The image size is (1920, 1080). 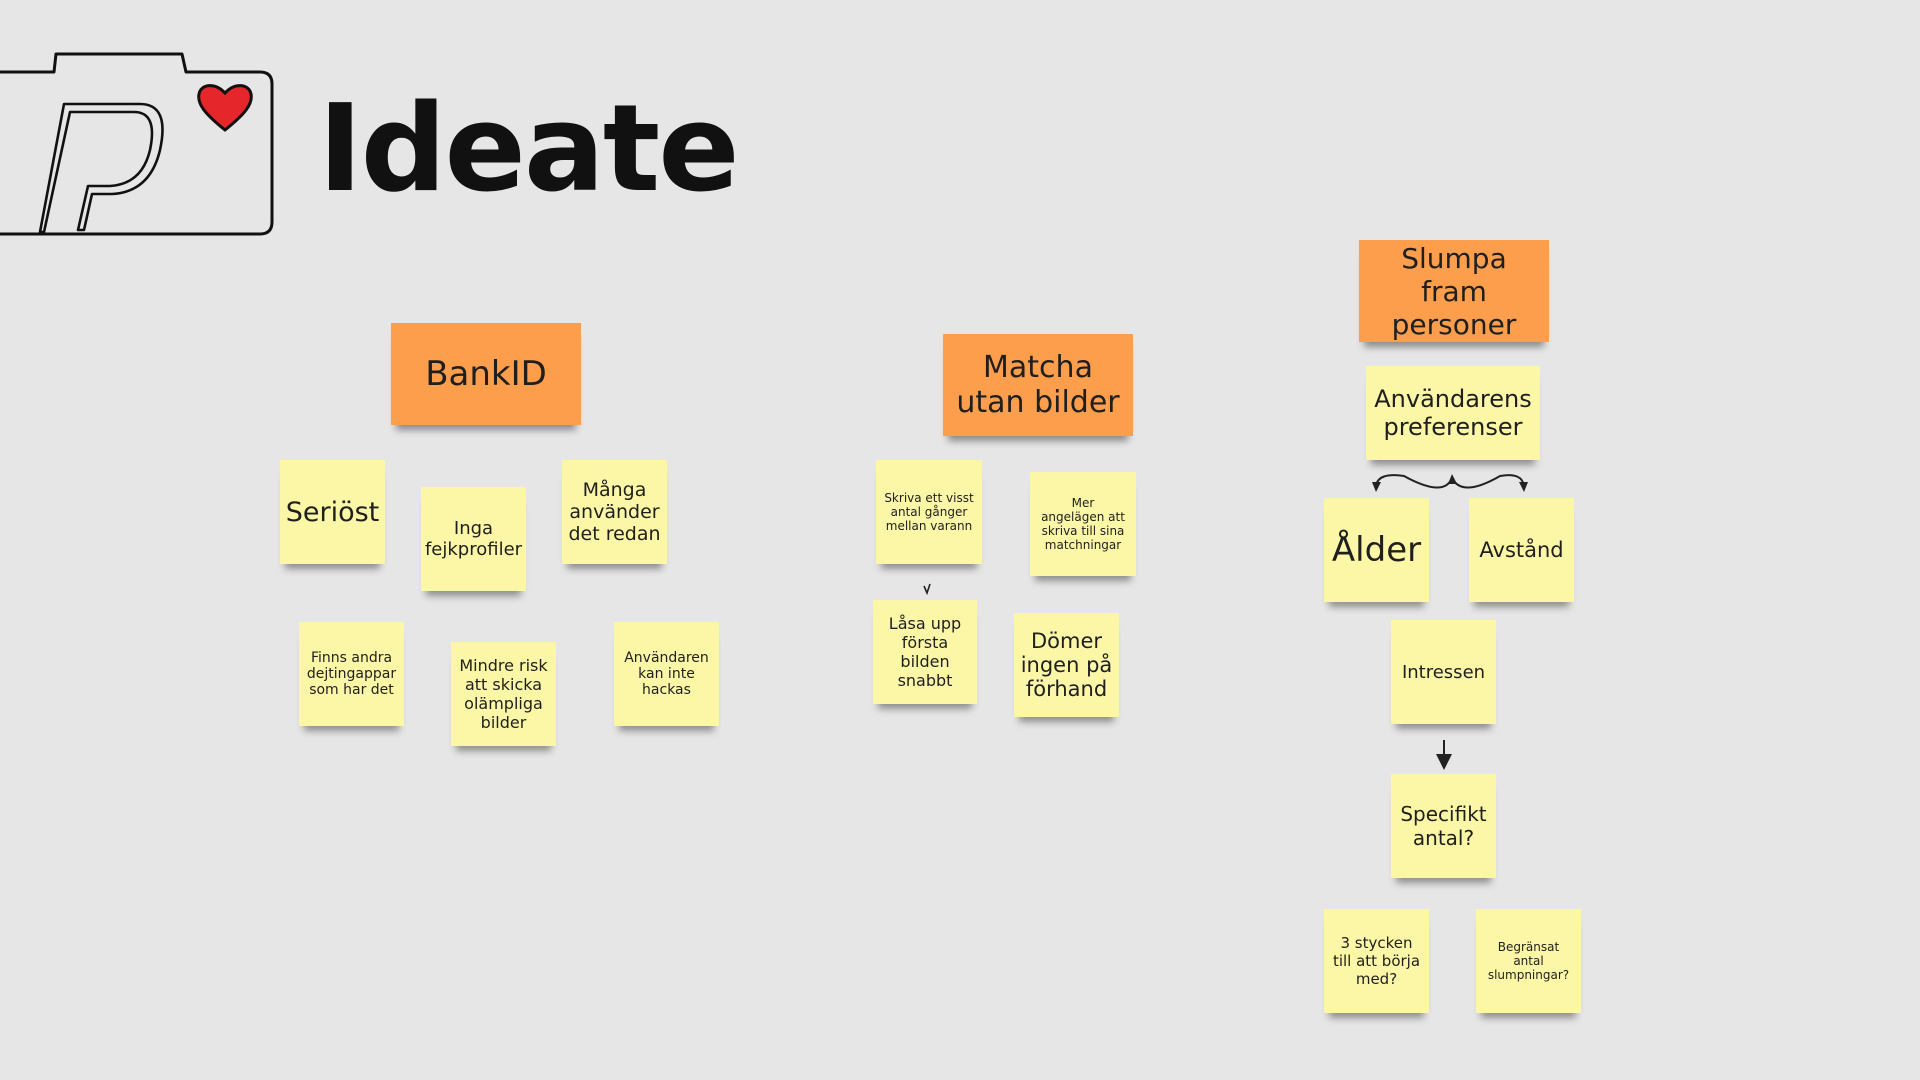 What do you see at coordinates (486, 374) in the screenshot?
I see `cluster-header-bankid: BankID` at bounding box center [486, 374].